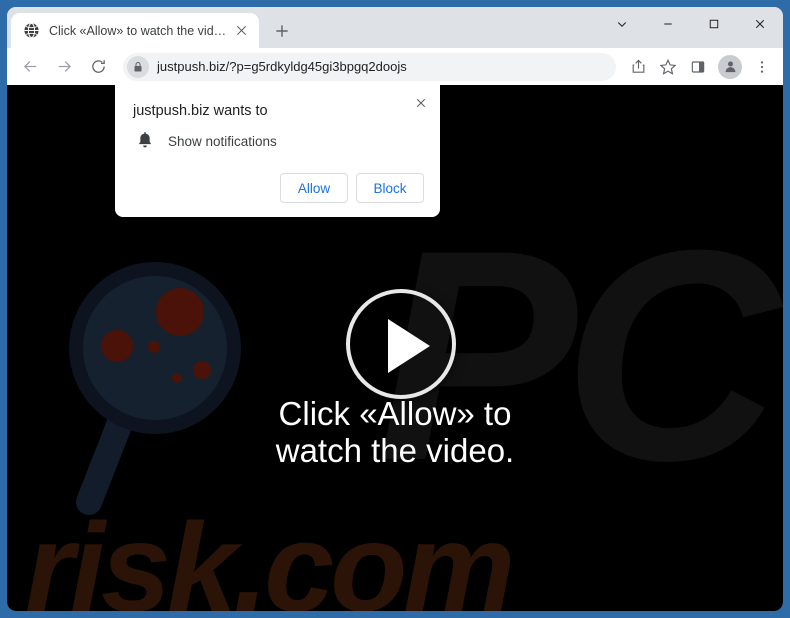 The width and height of the screenshot is (790, 618). What do you see at coordinates (270, 554) in the screenshot?
I see `watermark-risk: risk.com` at bounding box center [270, 554].